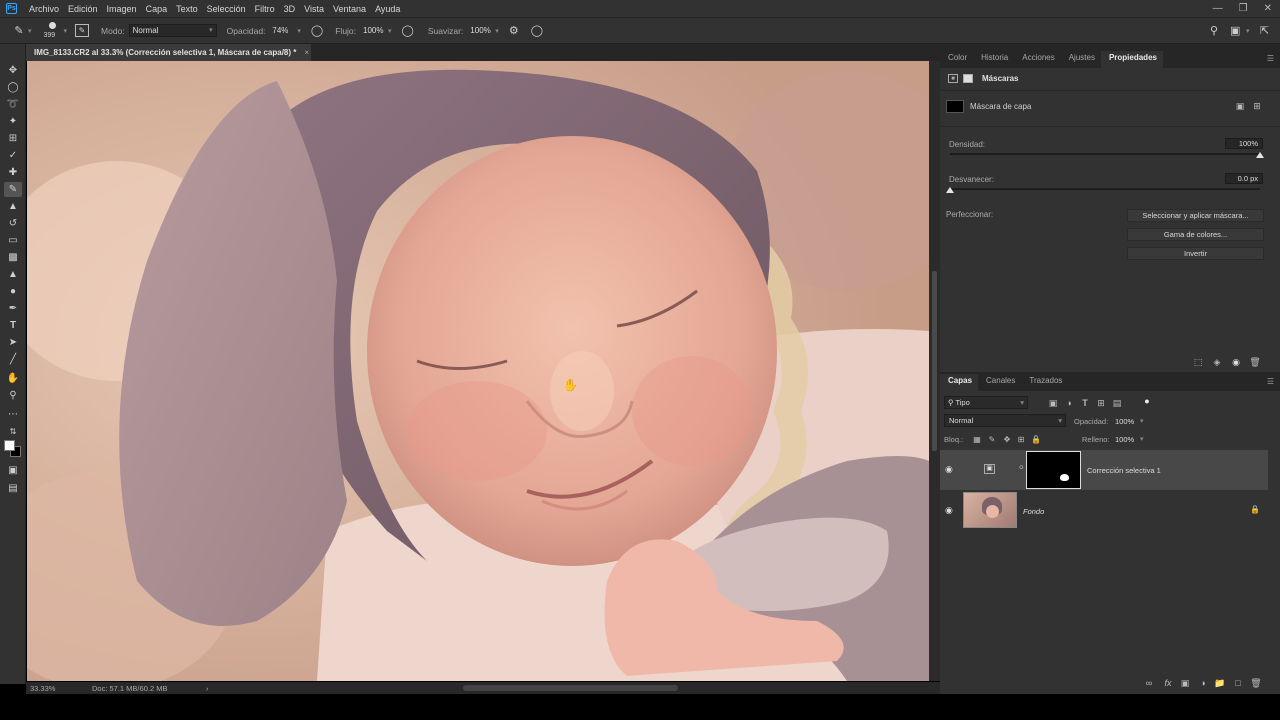 This screenshot has height=720, width=1280. Describe the element at coordinates (1069, 403) in the screenshot. I see `filter-adjustment-icon: ◑` at that location.